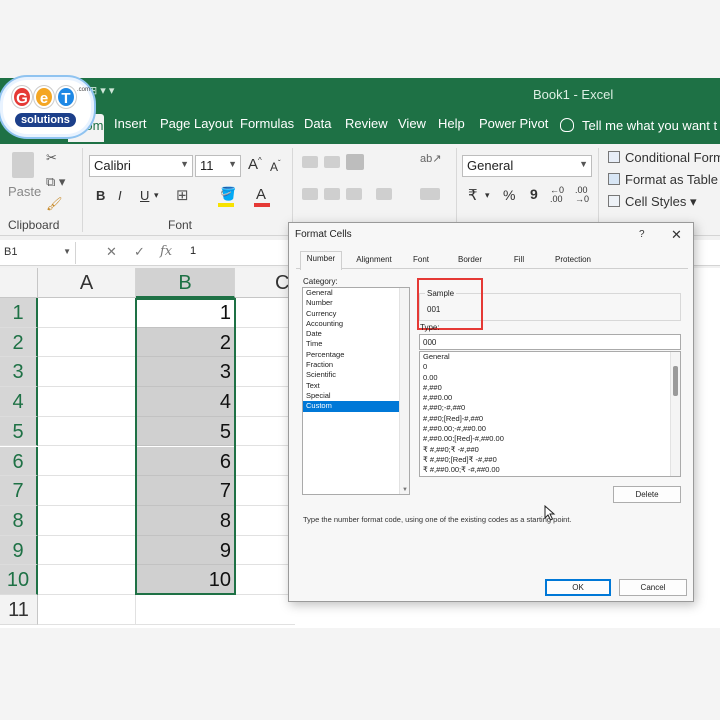 This screenshot has height=720, width=720. What do you see at coordinates (421, 261) in the screenshot?
I see `tab-font: Font` at bounding box center [421, 261].